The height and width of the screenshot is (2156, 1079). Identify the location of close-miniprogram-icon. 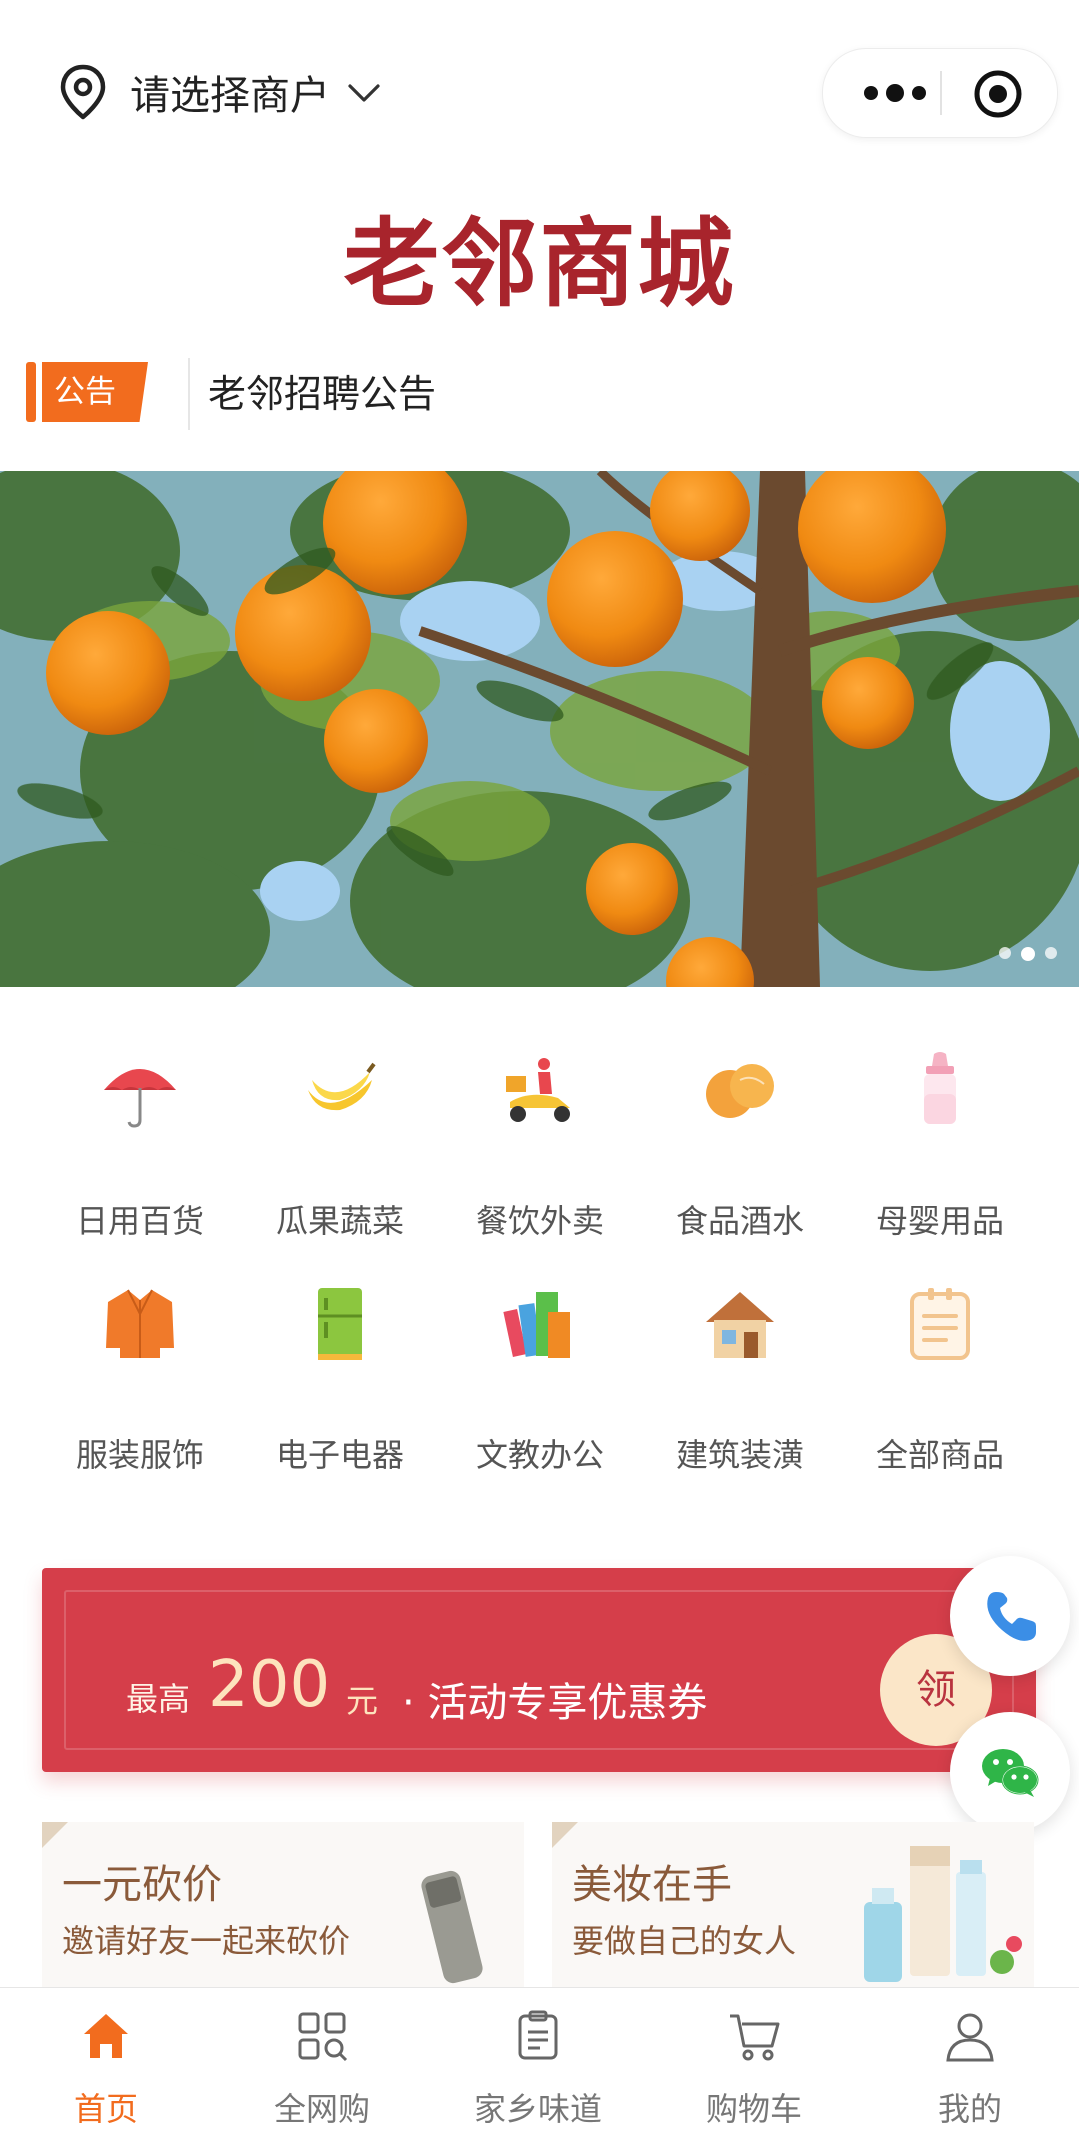
(998, 94).